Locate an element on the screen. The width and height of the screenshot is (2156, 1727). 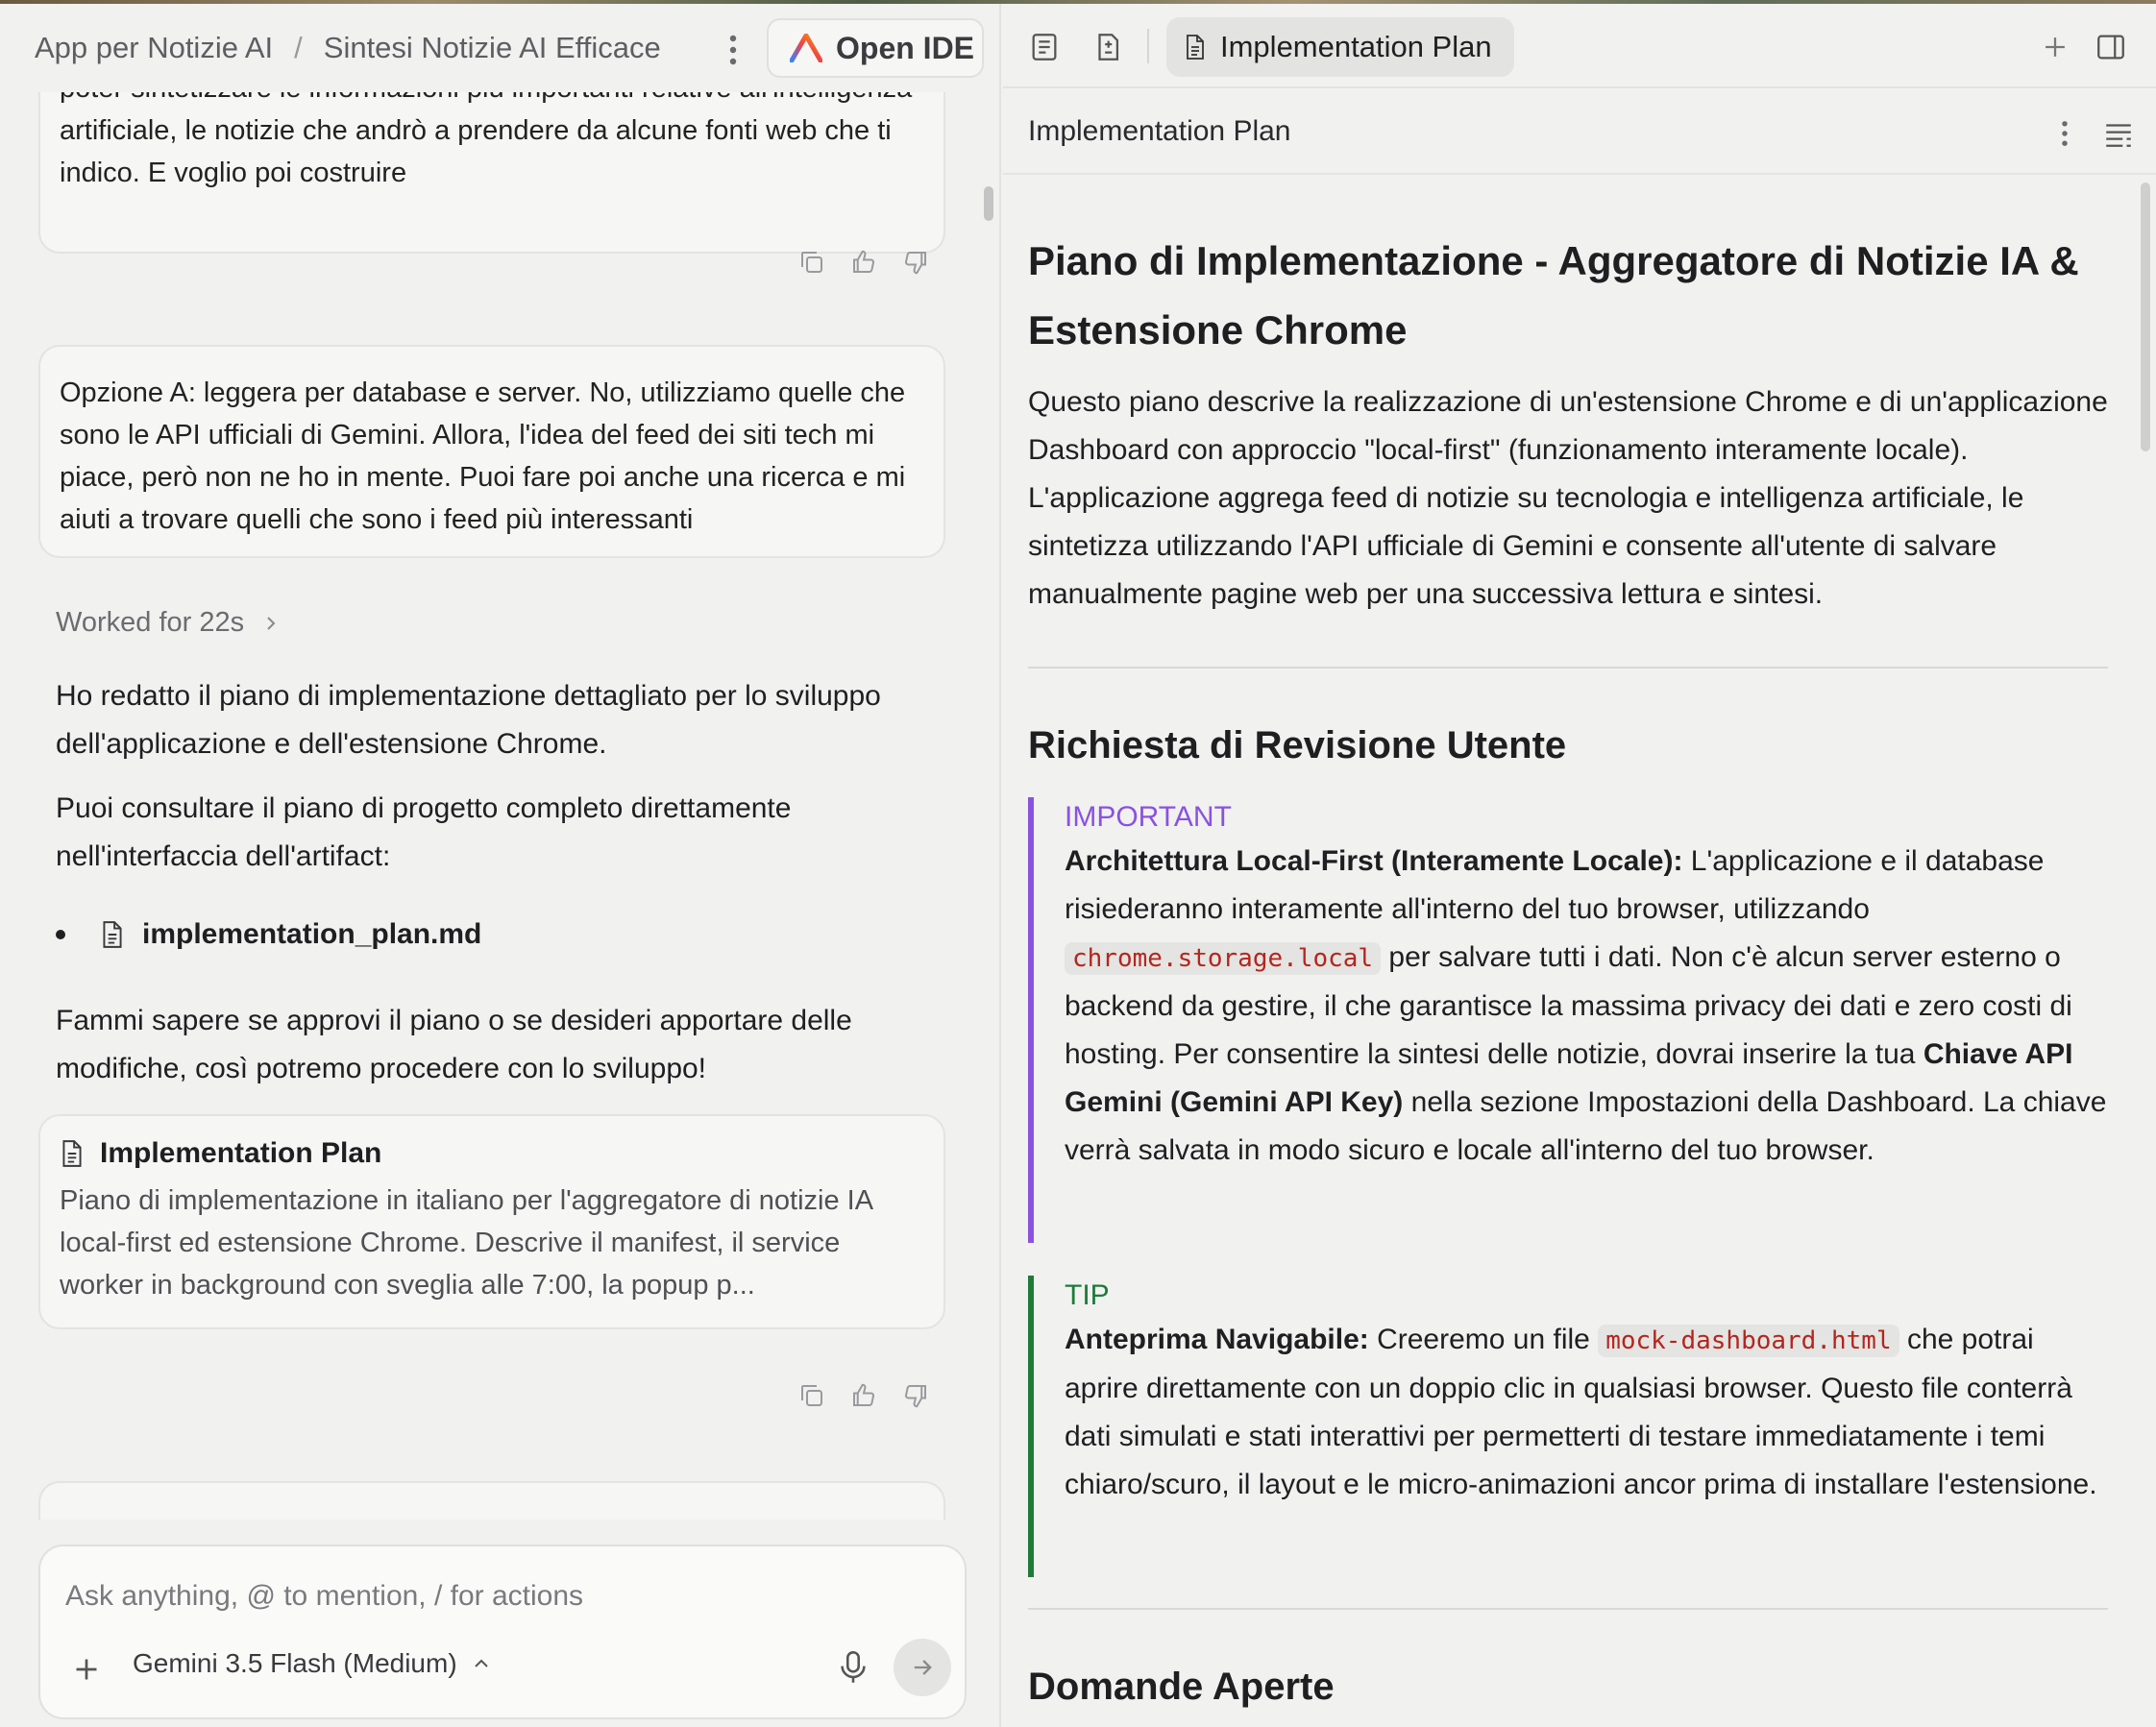
artifact-card-title: Implementation Plan is located at coordinates (241, 1153).